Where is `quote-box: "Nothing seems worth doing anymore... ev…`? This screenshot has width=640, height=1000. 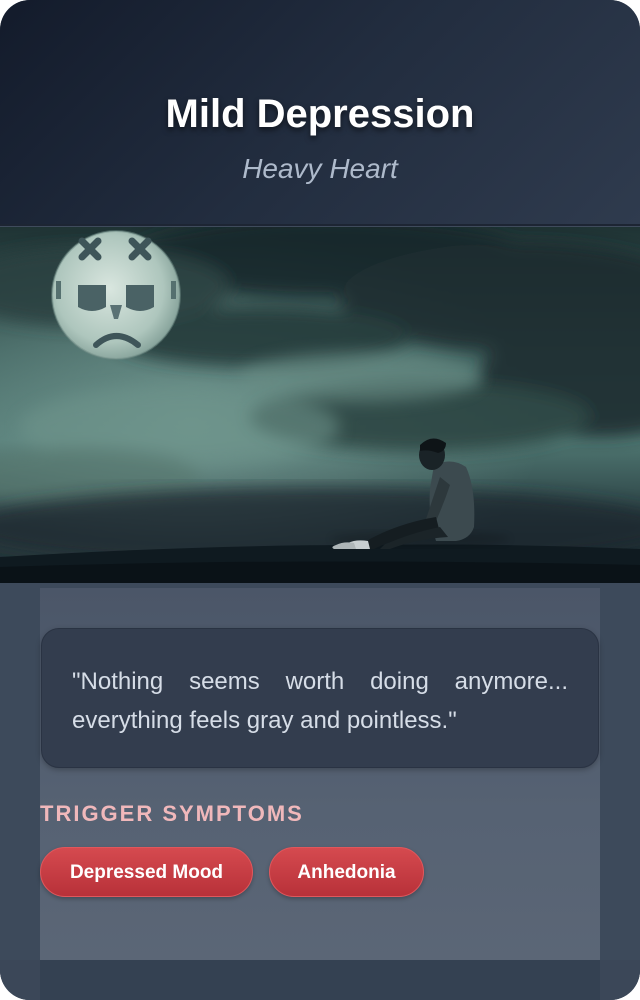 quote-box: "Nothing seems worth doing anymore... ev… is located at coordinates (320, 698).